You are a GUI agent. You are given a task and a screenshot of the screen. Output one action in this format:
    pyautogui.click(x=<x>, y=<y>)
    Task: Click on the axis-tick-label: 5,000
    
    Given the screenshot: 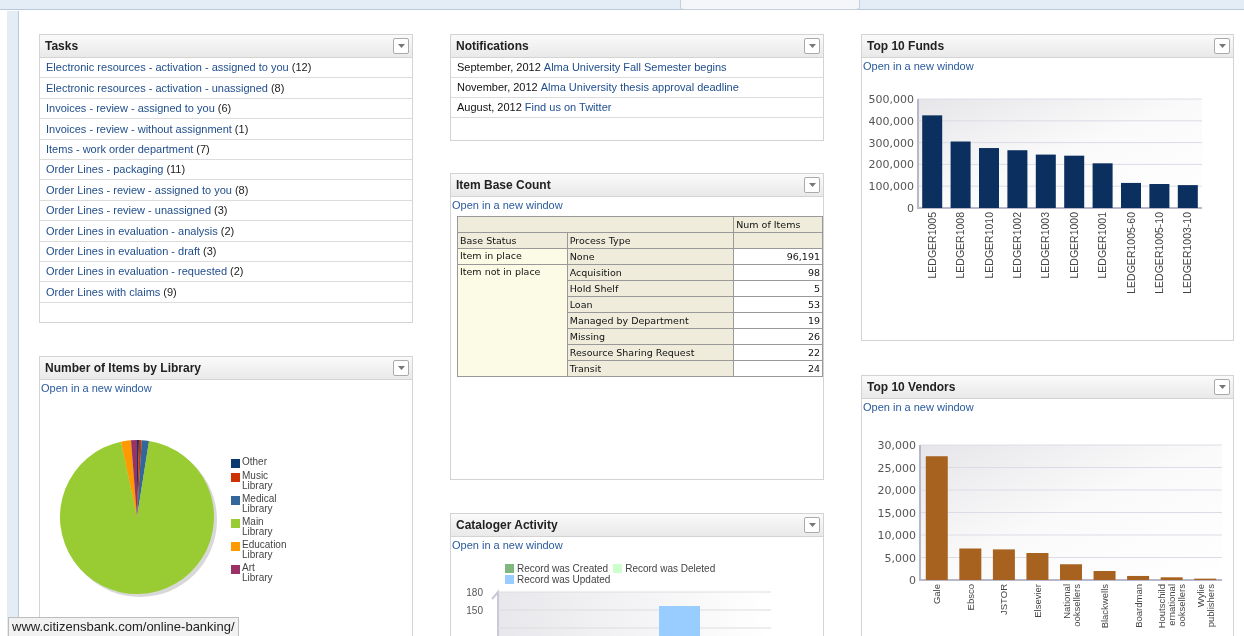 What is the action you would take?
    pyautogui.click(x=900, y=558)
    